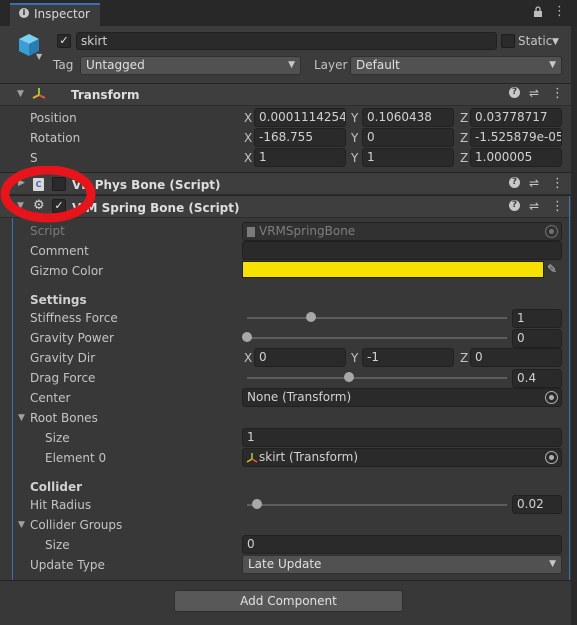  I want to click on static-label: Static, so click(535, 41).